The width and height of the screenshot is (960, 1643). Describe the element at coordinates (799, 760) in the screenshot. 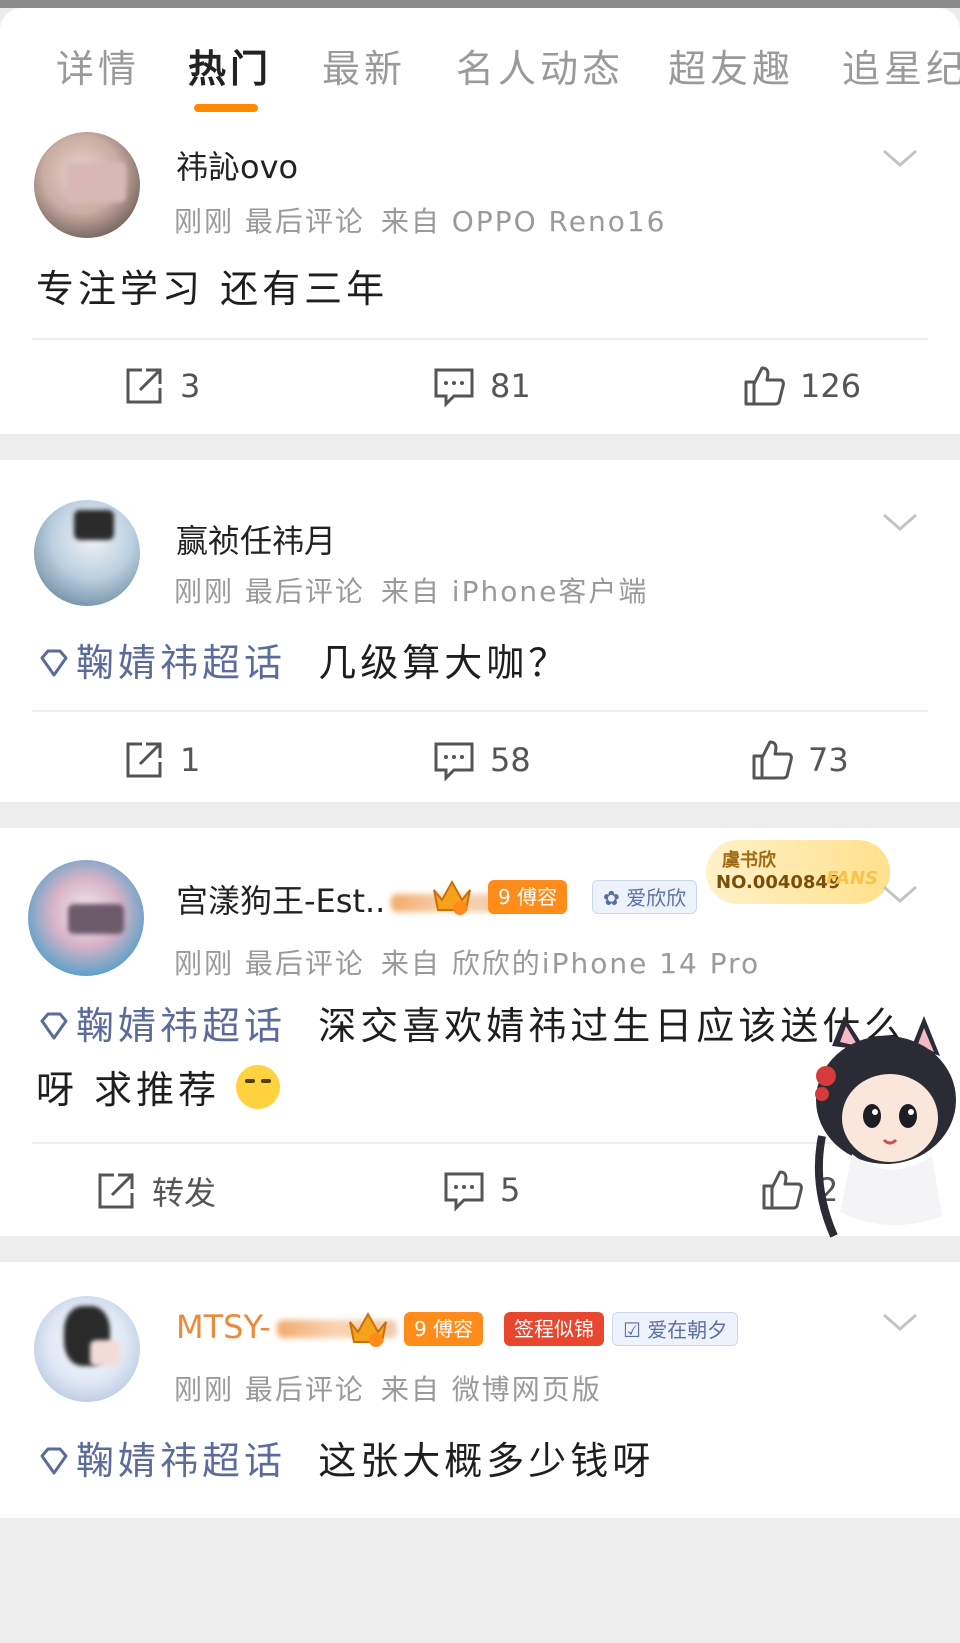

I see `like-button: 73` at that location.